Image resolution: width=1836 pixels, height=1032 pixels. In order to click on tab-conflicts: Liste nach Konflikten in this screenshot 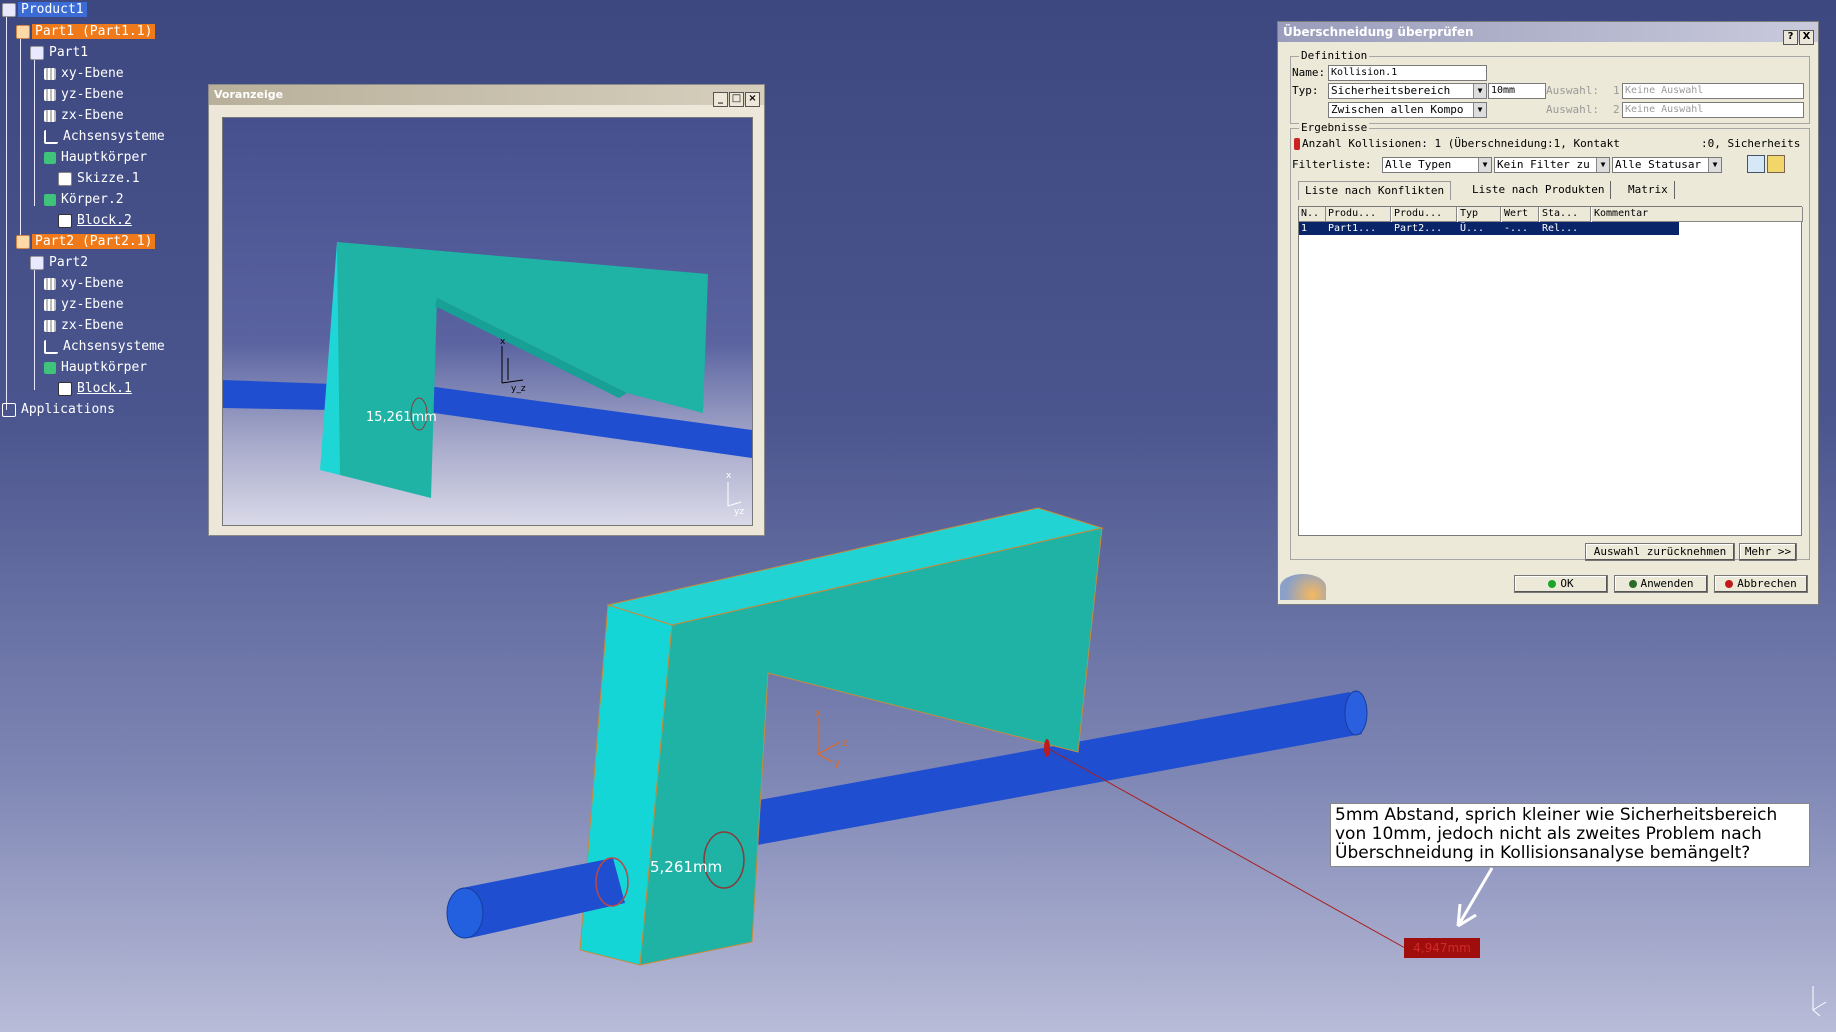, I will do `click(1375, 190)`.